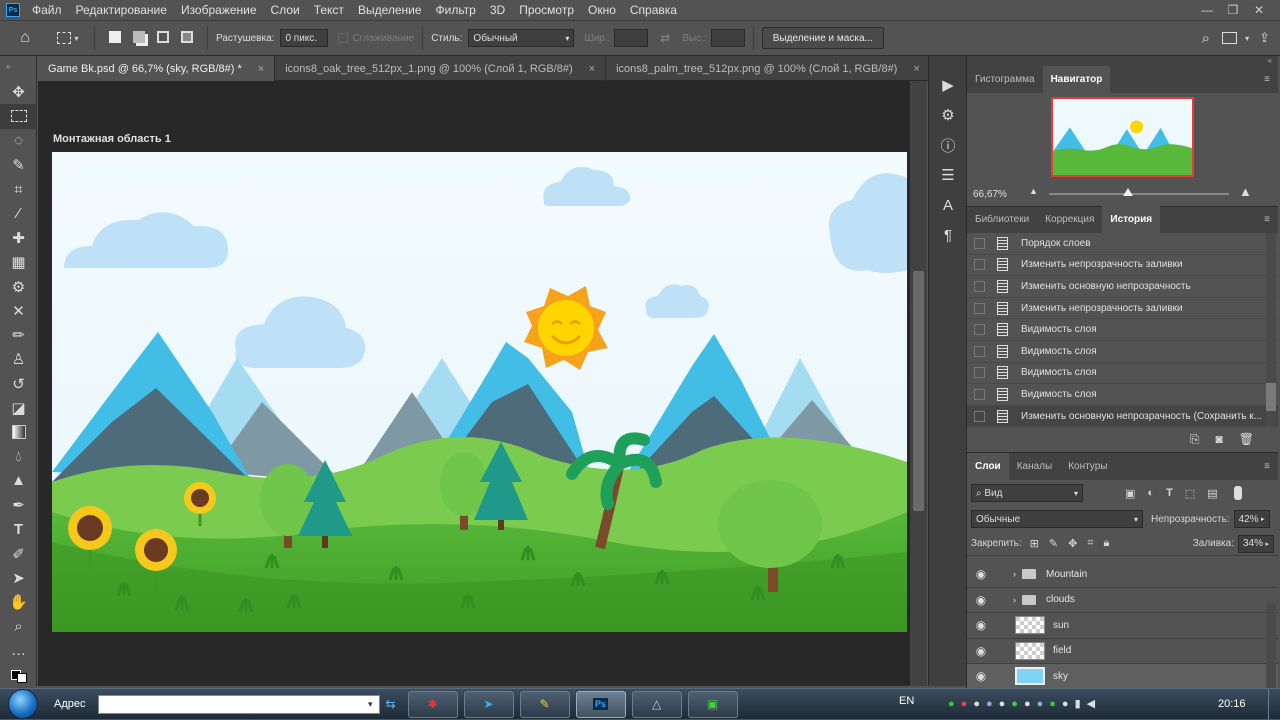  Describe the element at coordinates (1246, 439) in the screenshot. I see `trash-icon: 🗑︎` at that location.